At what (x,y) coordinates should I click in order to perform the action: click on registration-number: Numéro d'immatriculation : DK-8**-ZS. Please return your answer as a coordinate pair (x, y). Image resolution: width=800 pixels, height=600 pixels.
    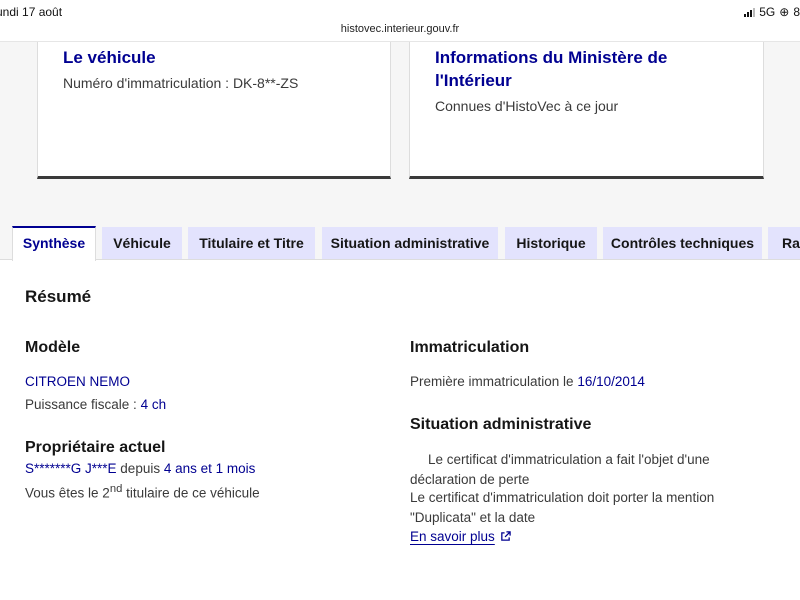
    Looking at the image, I should click on (181, 83).